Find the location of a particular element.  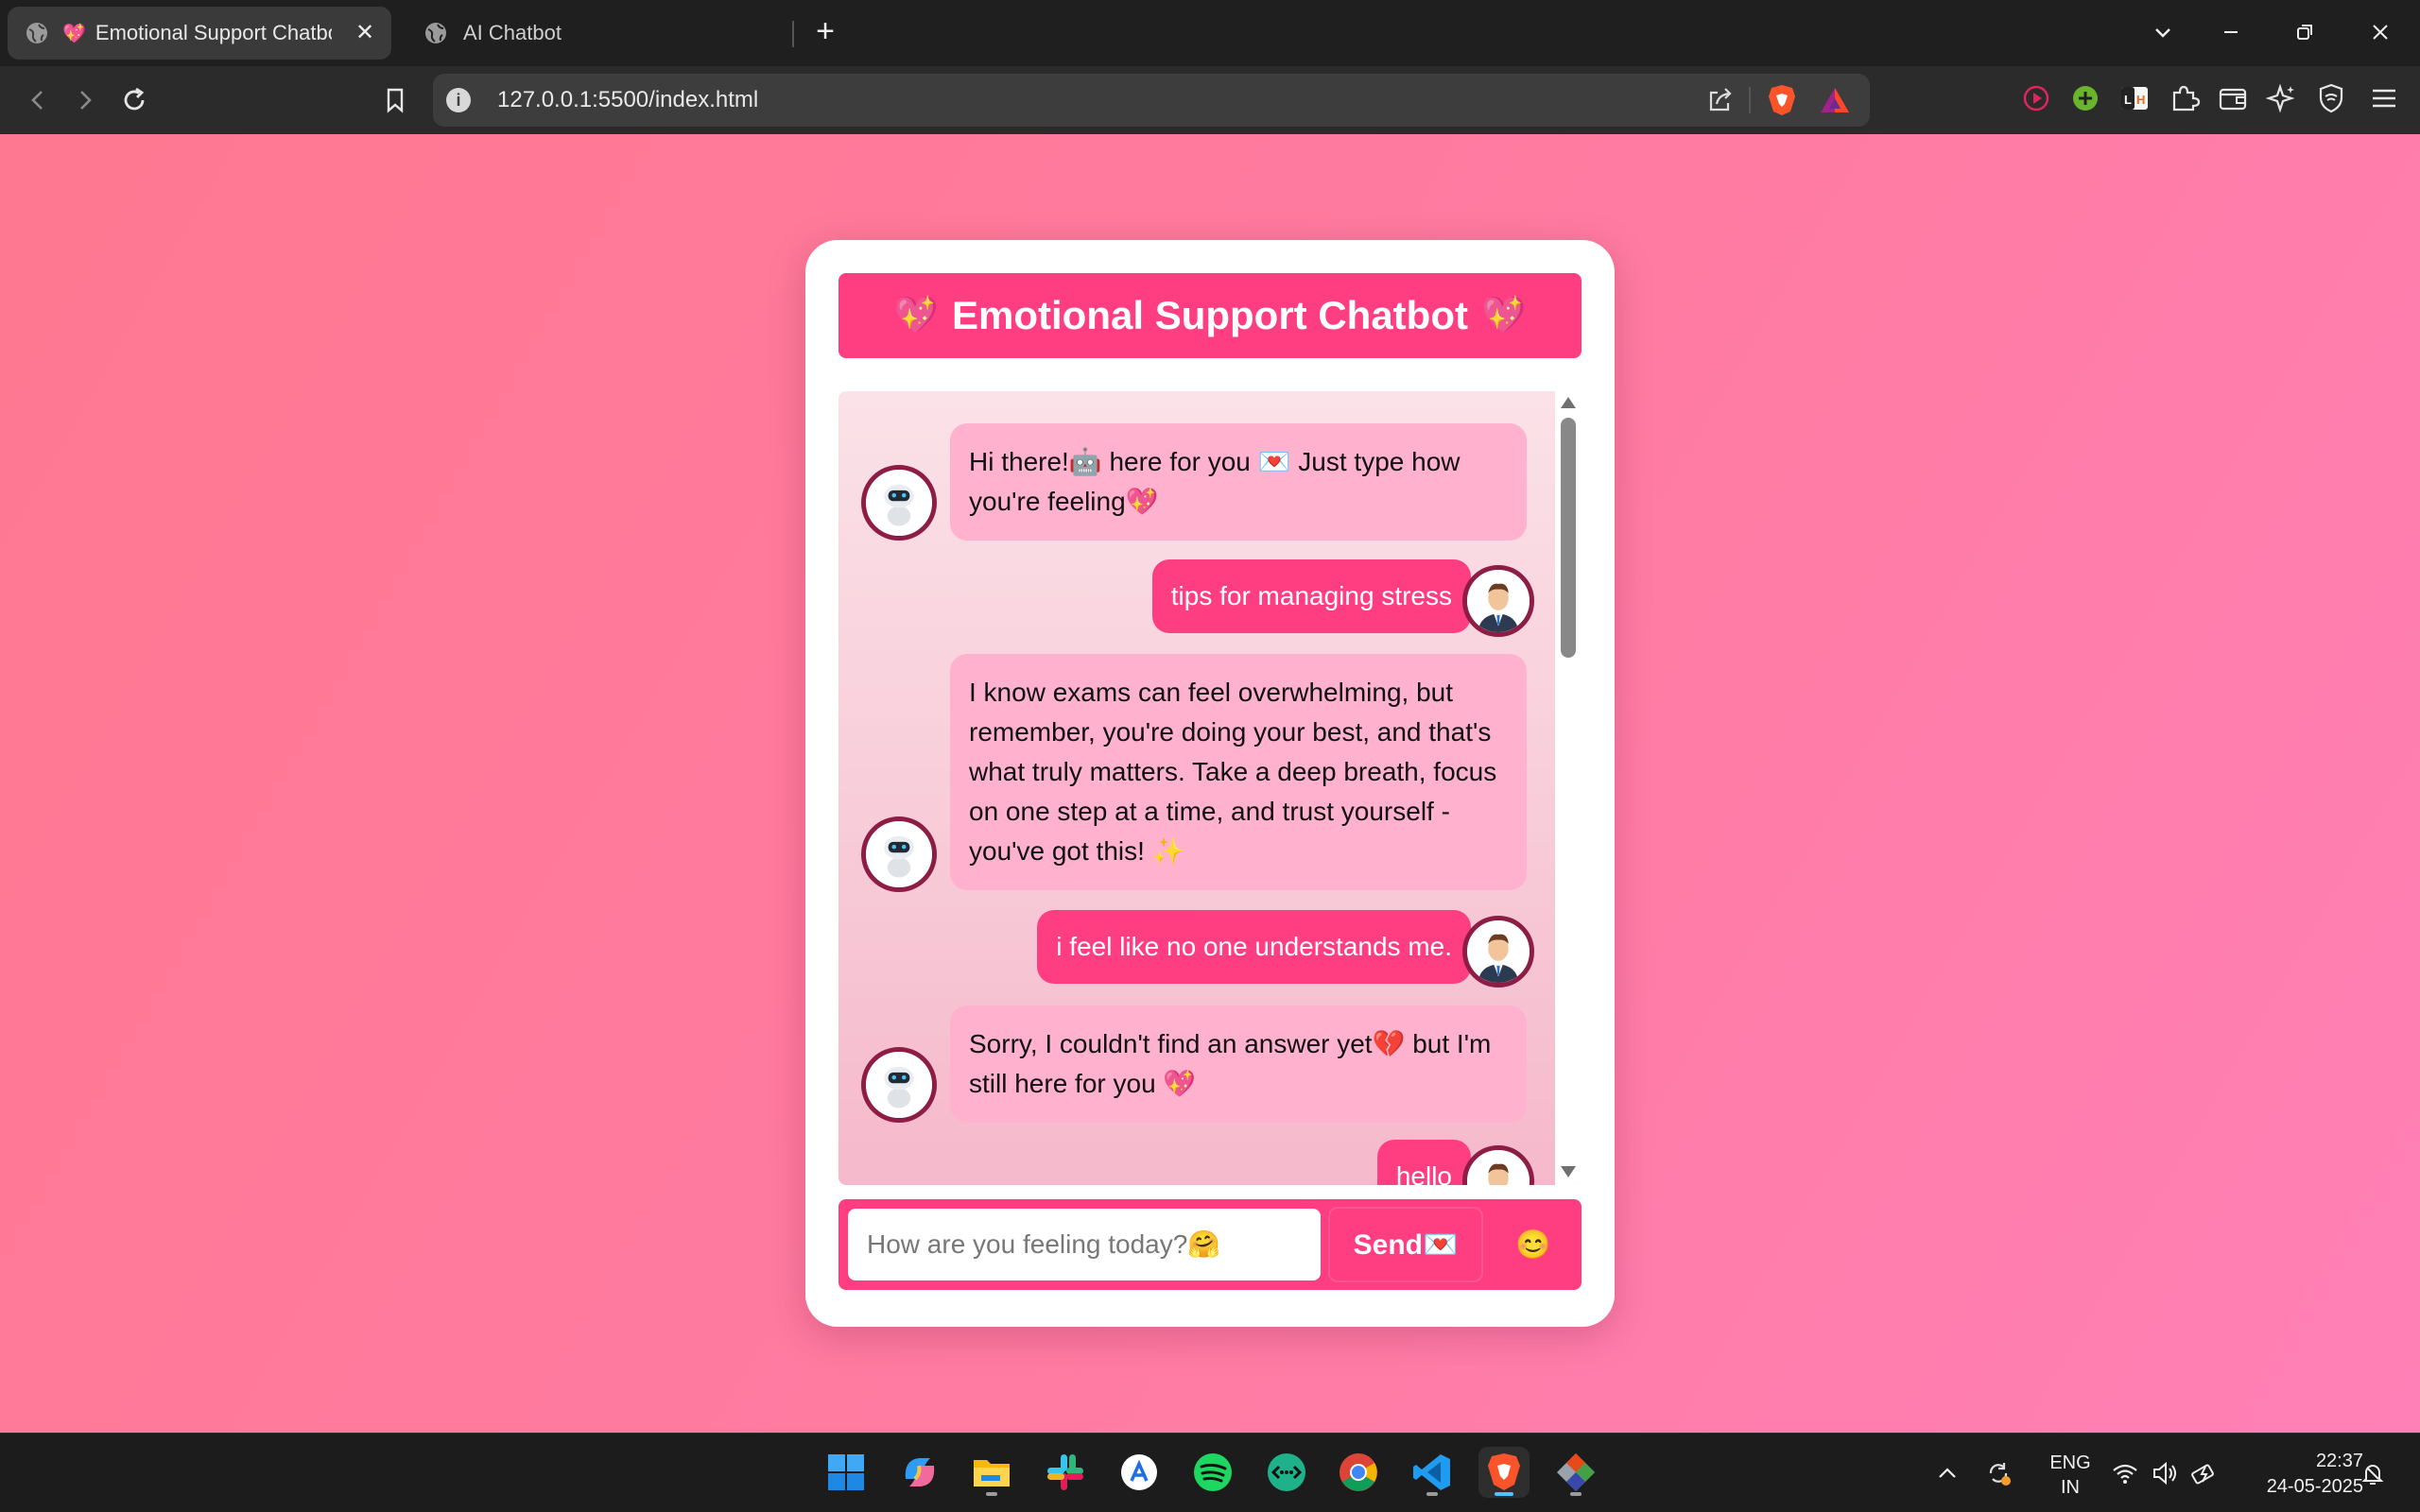

chrome-icon is located at coordinates (1359, 1472).